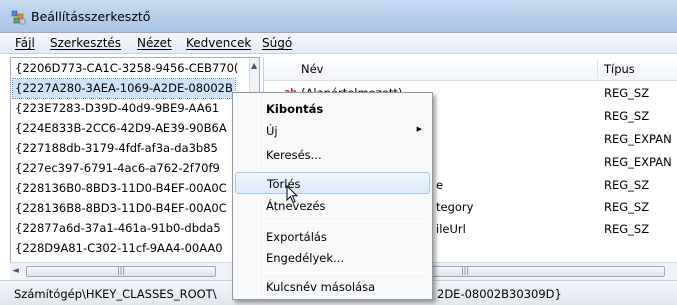 The height and width of the screenshot is (305, 677). I want to click on tree-item: {228136B8-8BD3-11D0-B4EF-00A0C, so click(121, 208).